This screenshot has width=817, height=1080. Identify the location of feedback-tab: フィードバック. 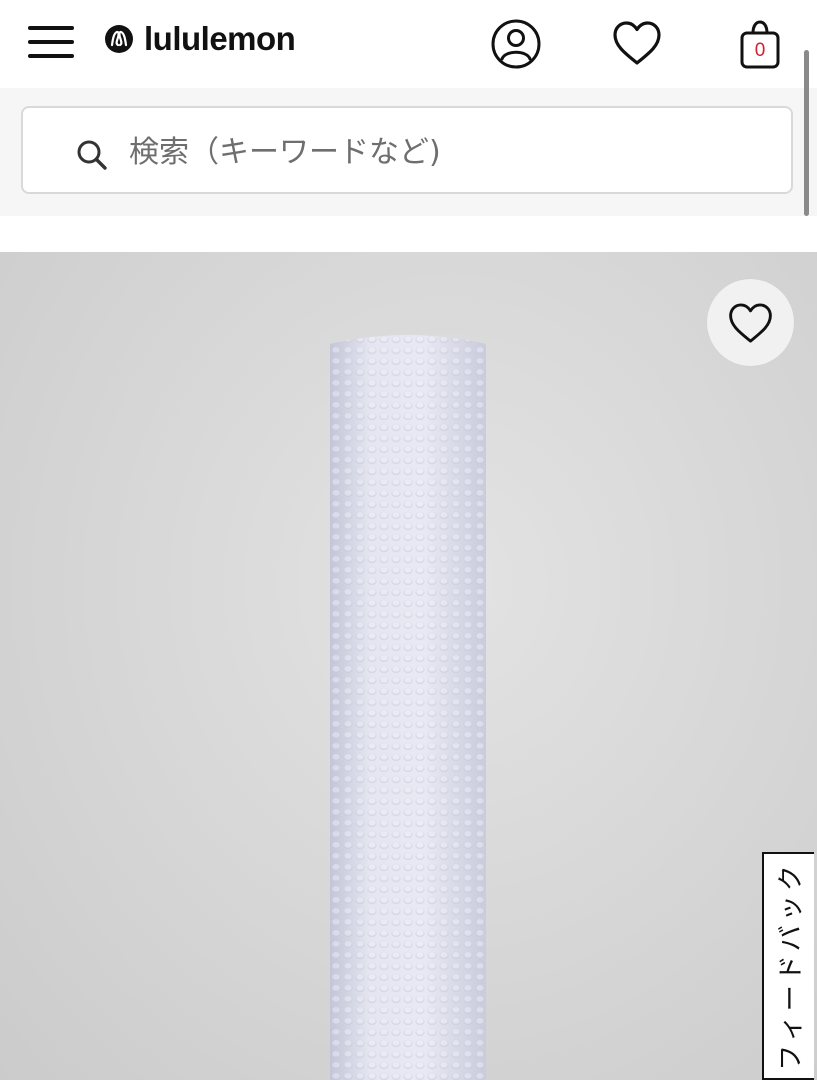
(788, 966).